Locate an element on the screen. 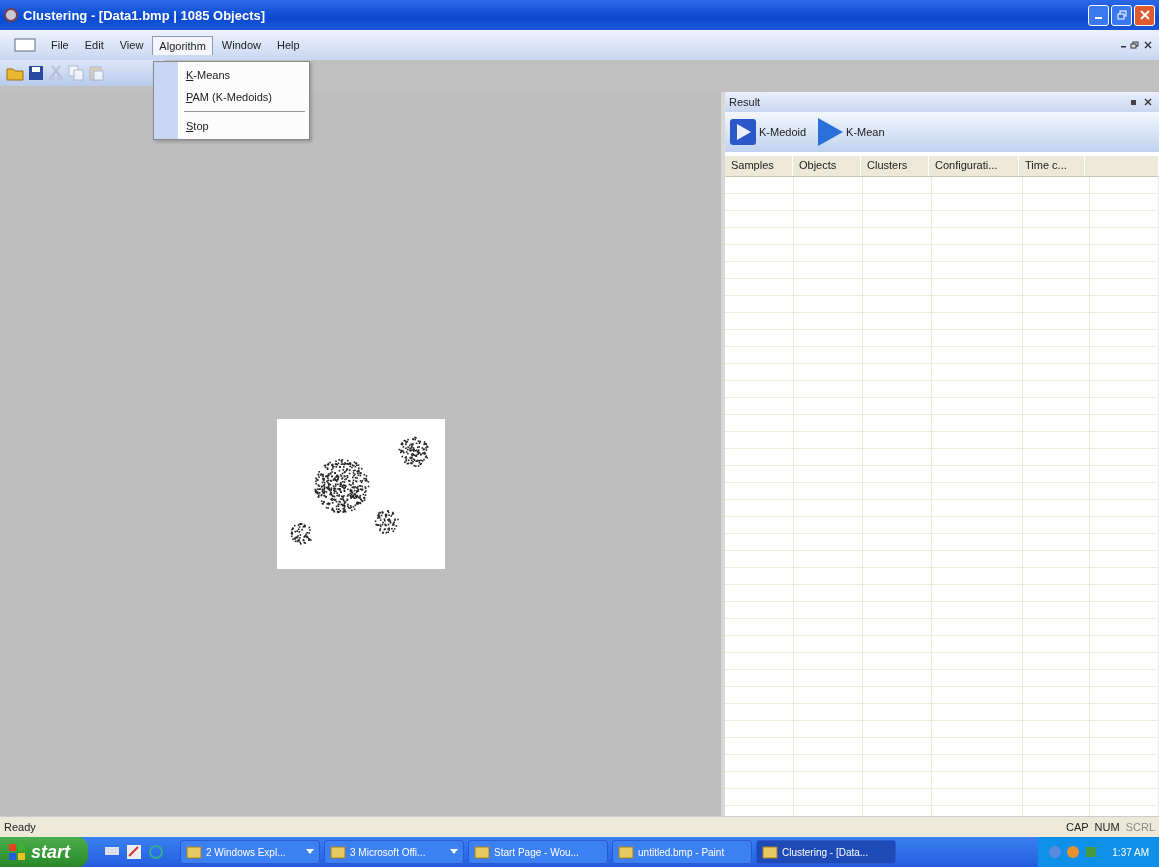 The height and width of the screenshot is (867, 1159). start-button: start is located at coordinates (44, 852).